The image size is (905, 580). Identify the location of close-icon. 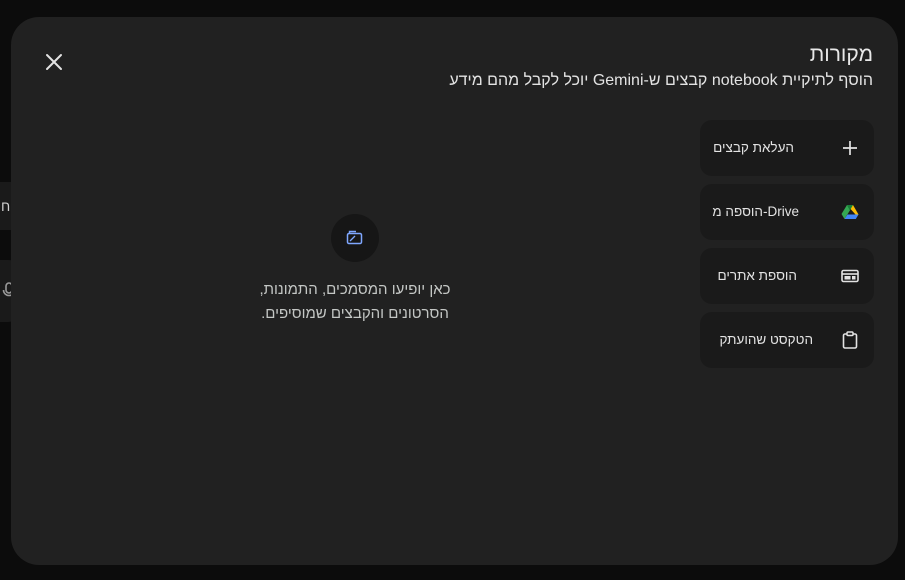
(54, 62).